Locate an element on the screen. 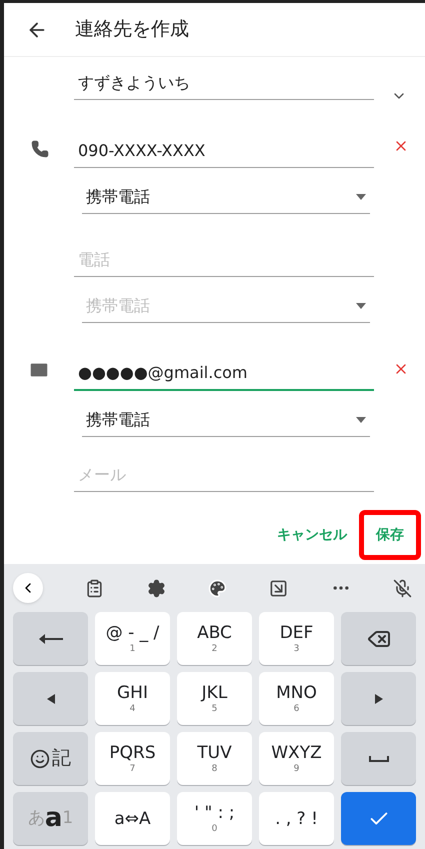  keyboard-key: TUV 8 is located at coordinates (214, 758).